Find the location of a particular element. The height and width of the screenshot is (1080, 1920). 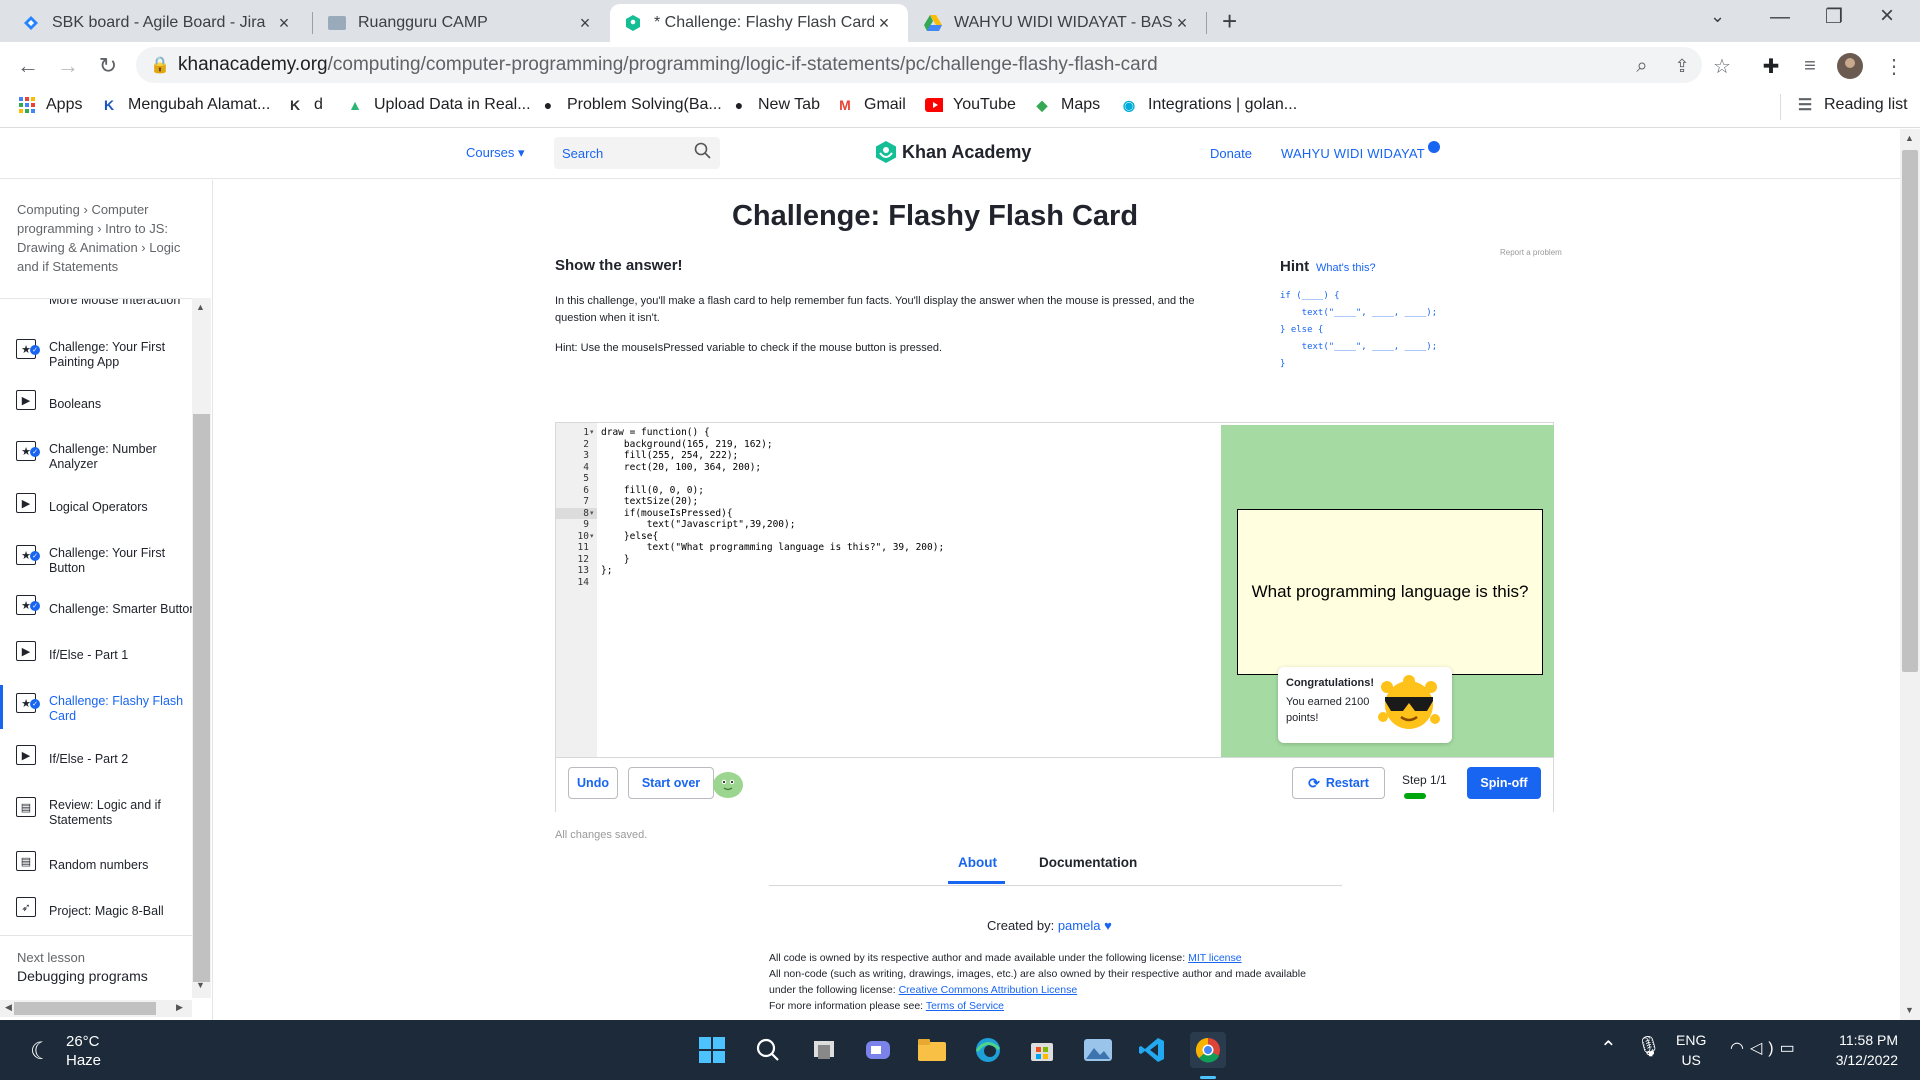

minimize-icon: — is located at coordinates (1780, 17).